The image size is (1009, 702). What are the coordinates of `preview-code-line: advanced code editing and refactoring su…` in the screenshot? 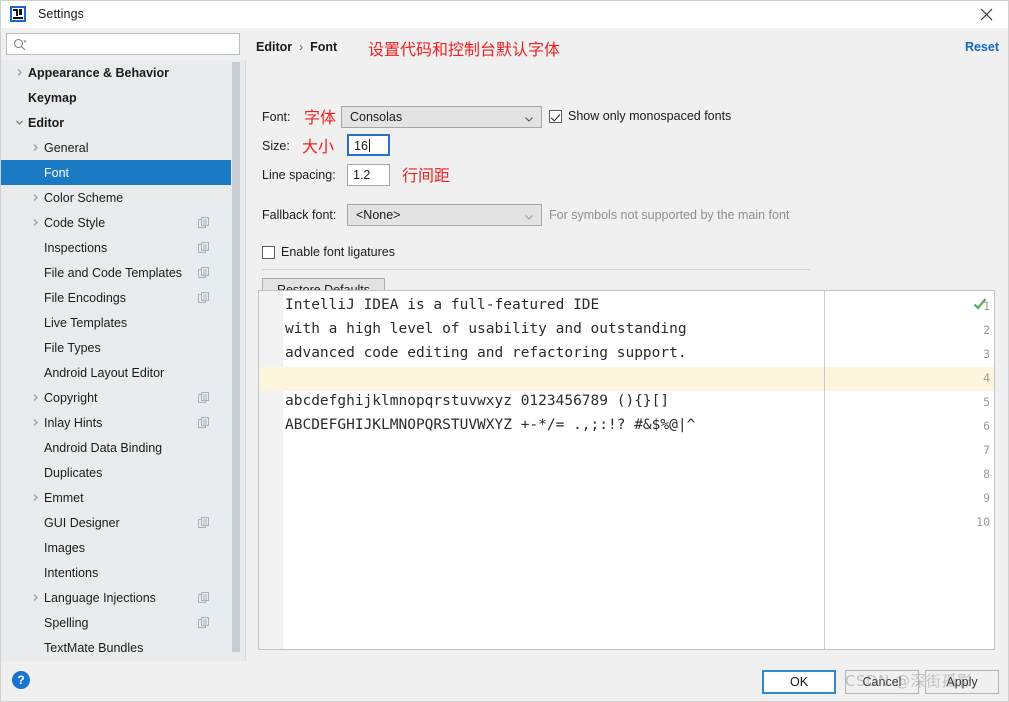 It's located at (486, 353).